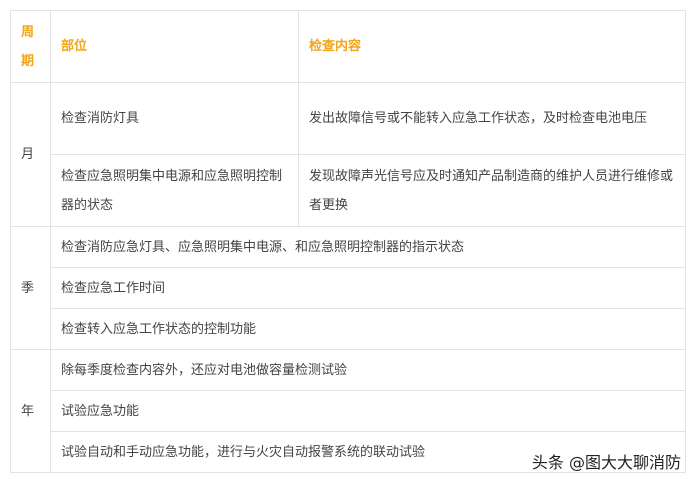 The image size is (695, 489). Describe the element at coordinates (368, 247) in the screenshot. I see `season-item: 检查消防应急灯具、应急照明集中电源、和应急照明控制器的指示状态` at that location.